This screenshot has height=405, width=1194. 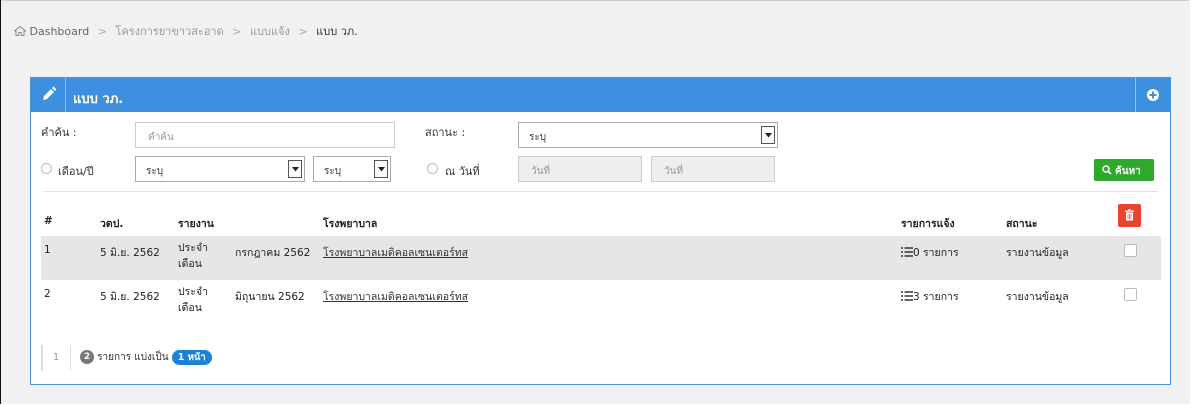 What do you see at coordinates (59, 132) in the screenshot?
I see `keyword-label: คำค้น :` at bounding box center [59, 132].